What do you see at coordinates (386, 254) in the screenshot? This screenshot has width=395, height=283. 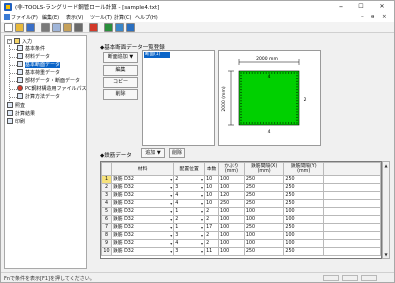 I see `scroll-down-icon: ▼` at bounding box center [386, 254].